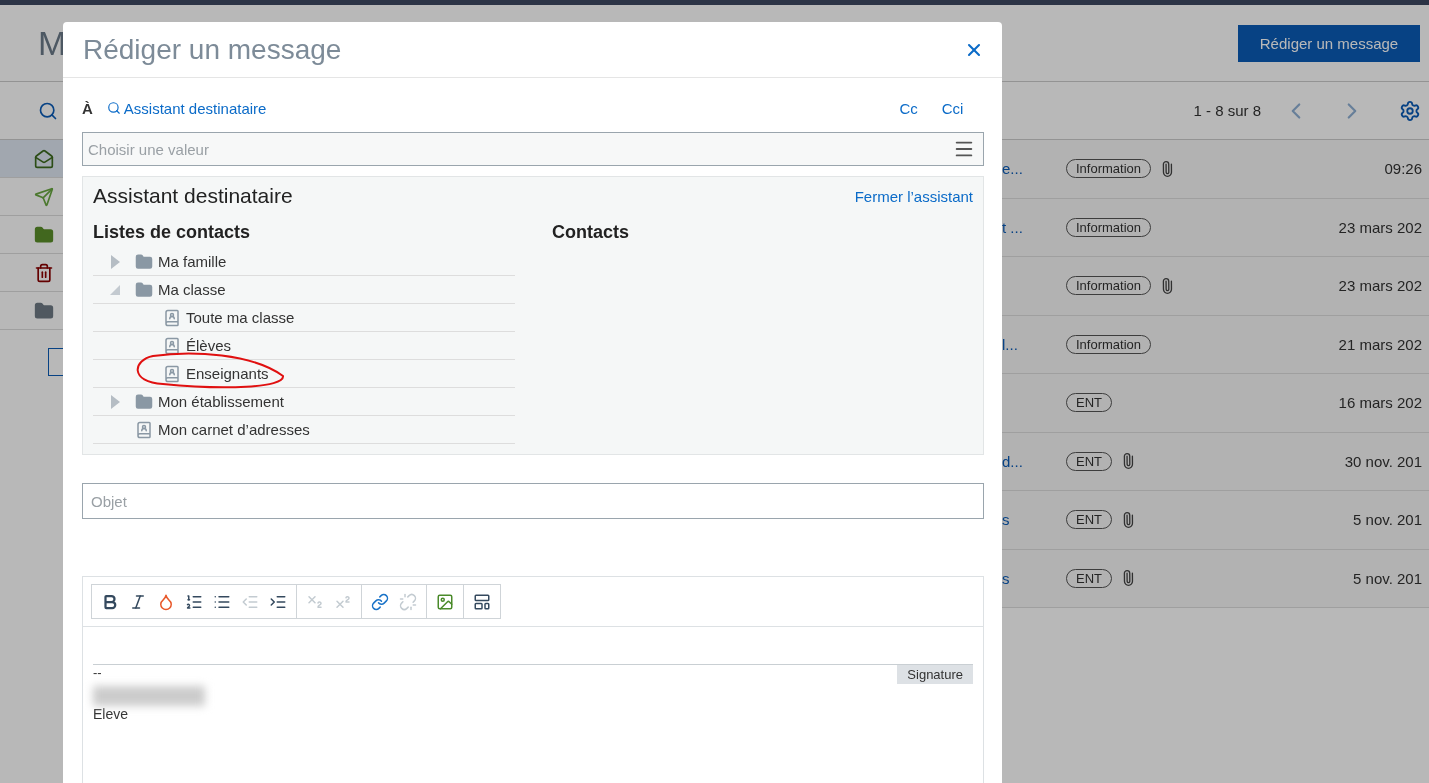 This screenshot has height=783, width=1429. What do you see at coordinates (148, 149) in the screenshot?
I see `recipient-placeholder: Choisir une valeur` at bounding box center [148, 149].